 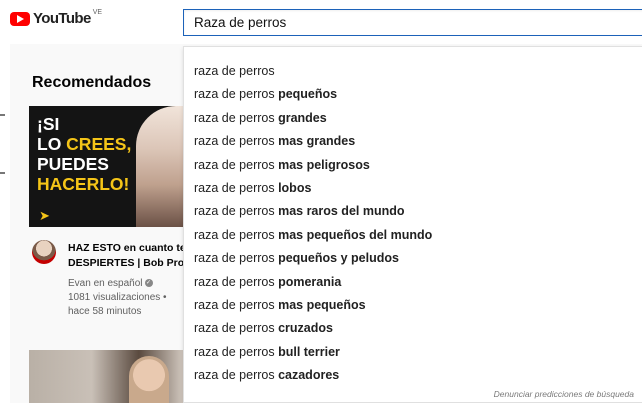 What do you see at coordinates (97, 12) in the screenshot?
I see `country-code: VE` at bounding box center [97, 12].